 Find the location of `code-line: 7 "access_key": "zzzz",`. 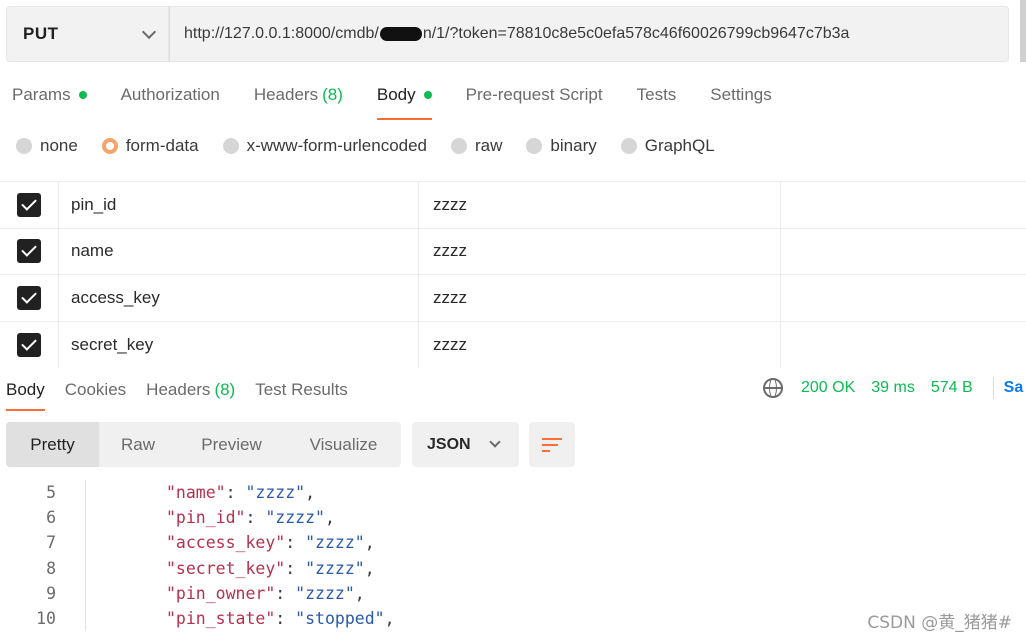

code-line: 7 "access_key": "zzzz", is located at coordinates (513, 543).